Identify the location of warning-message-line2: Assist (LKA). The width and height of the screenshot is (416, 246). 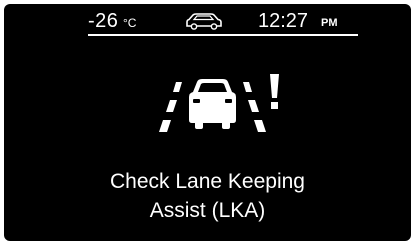
(207, 210).